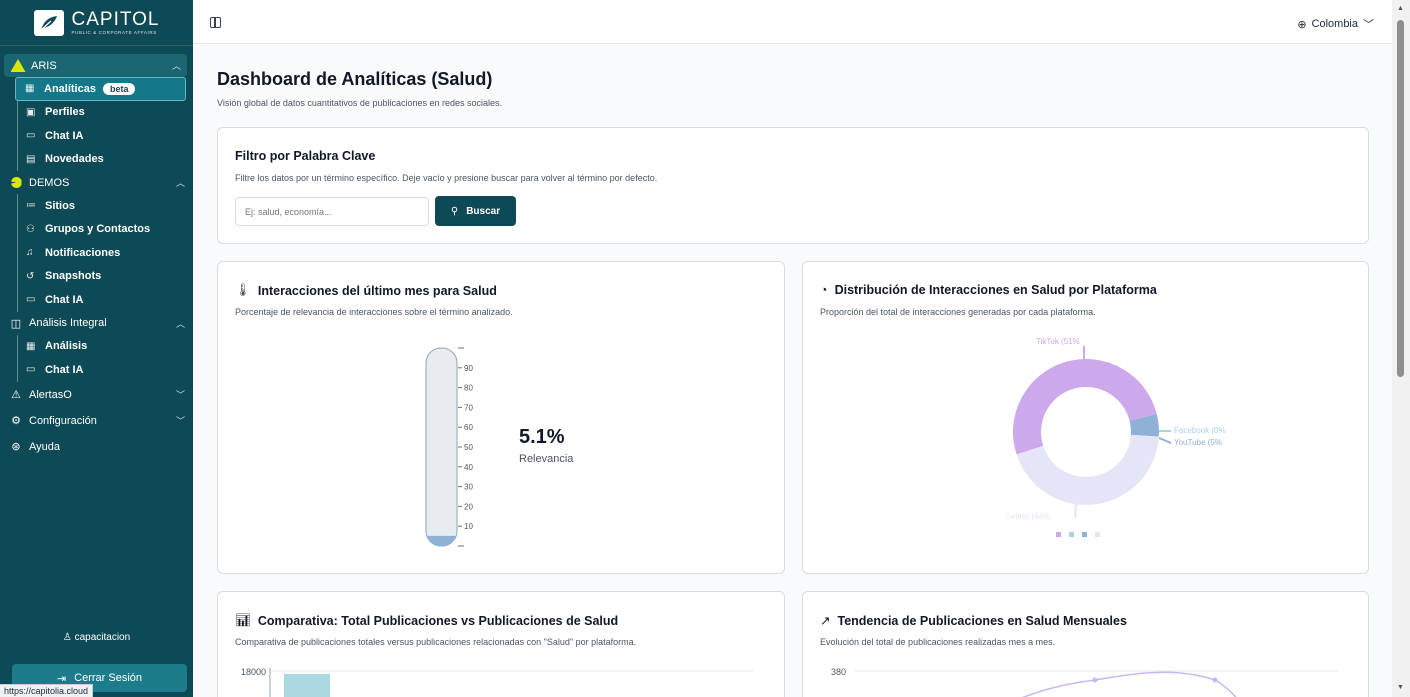  I want to click on trend-line-chart: 380, so click(1084, 682).